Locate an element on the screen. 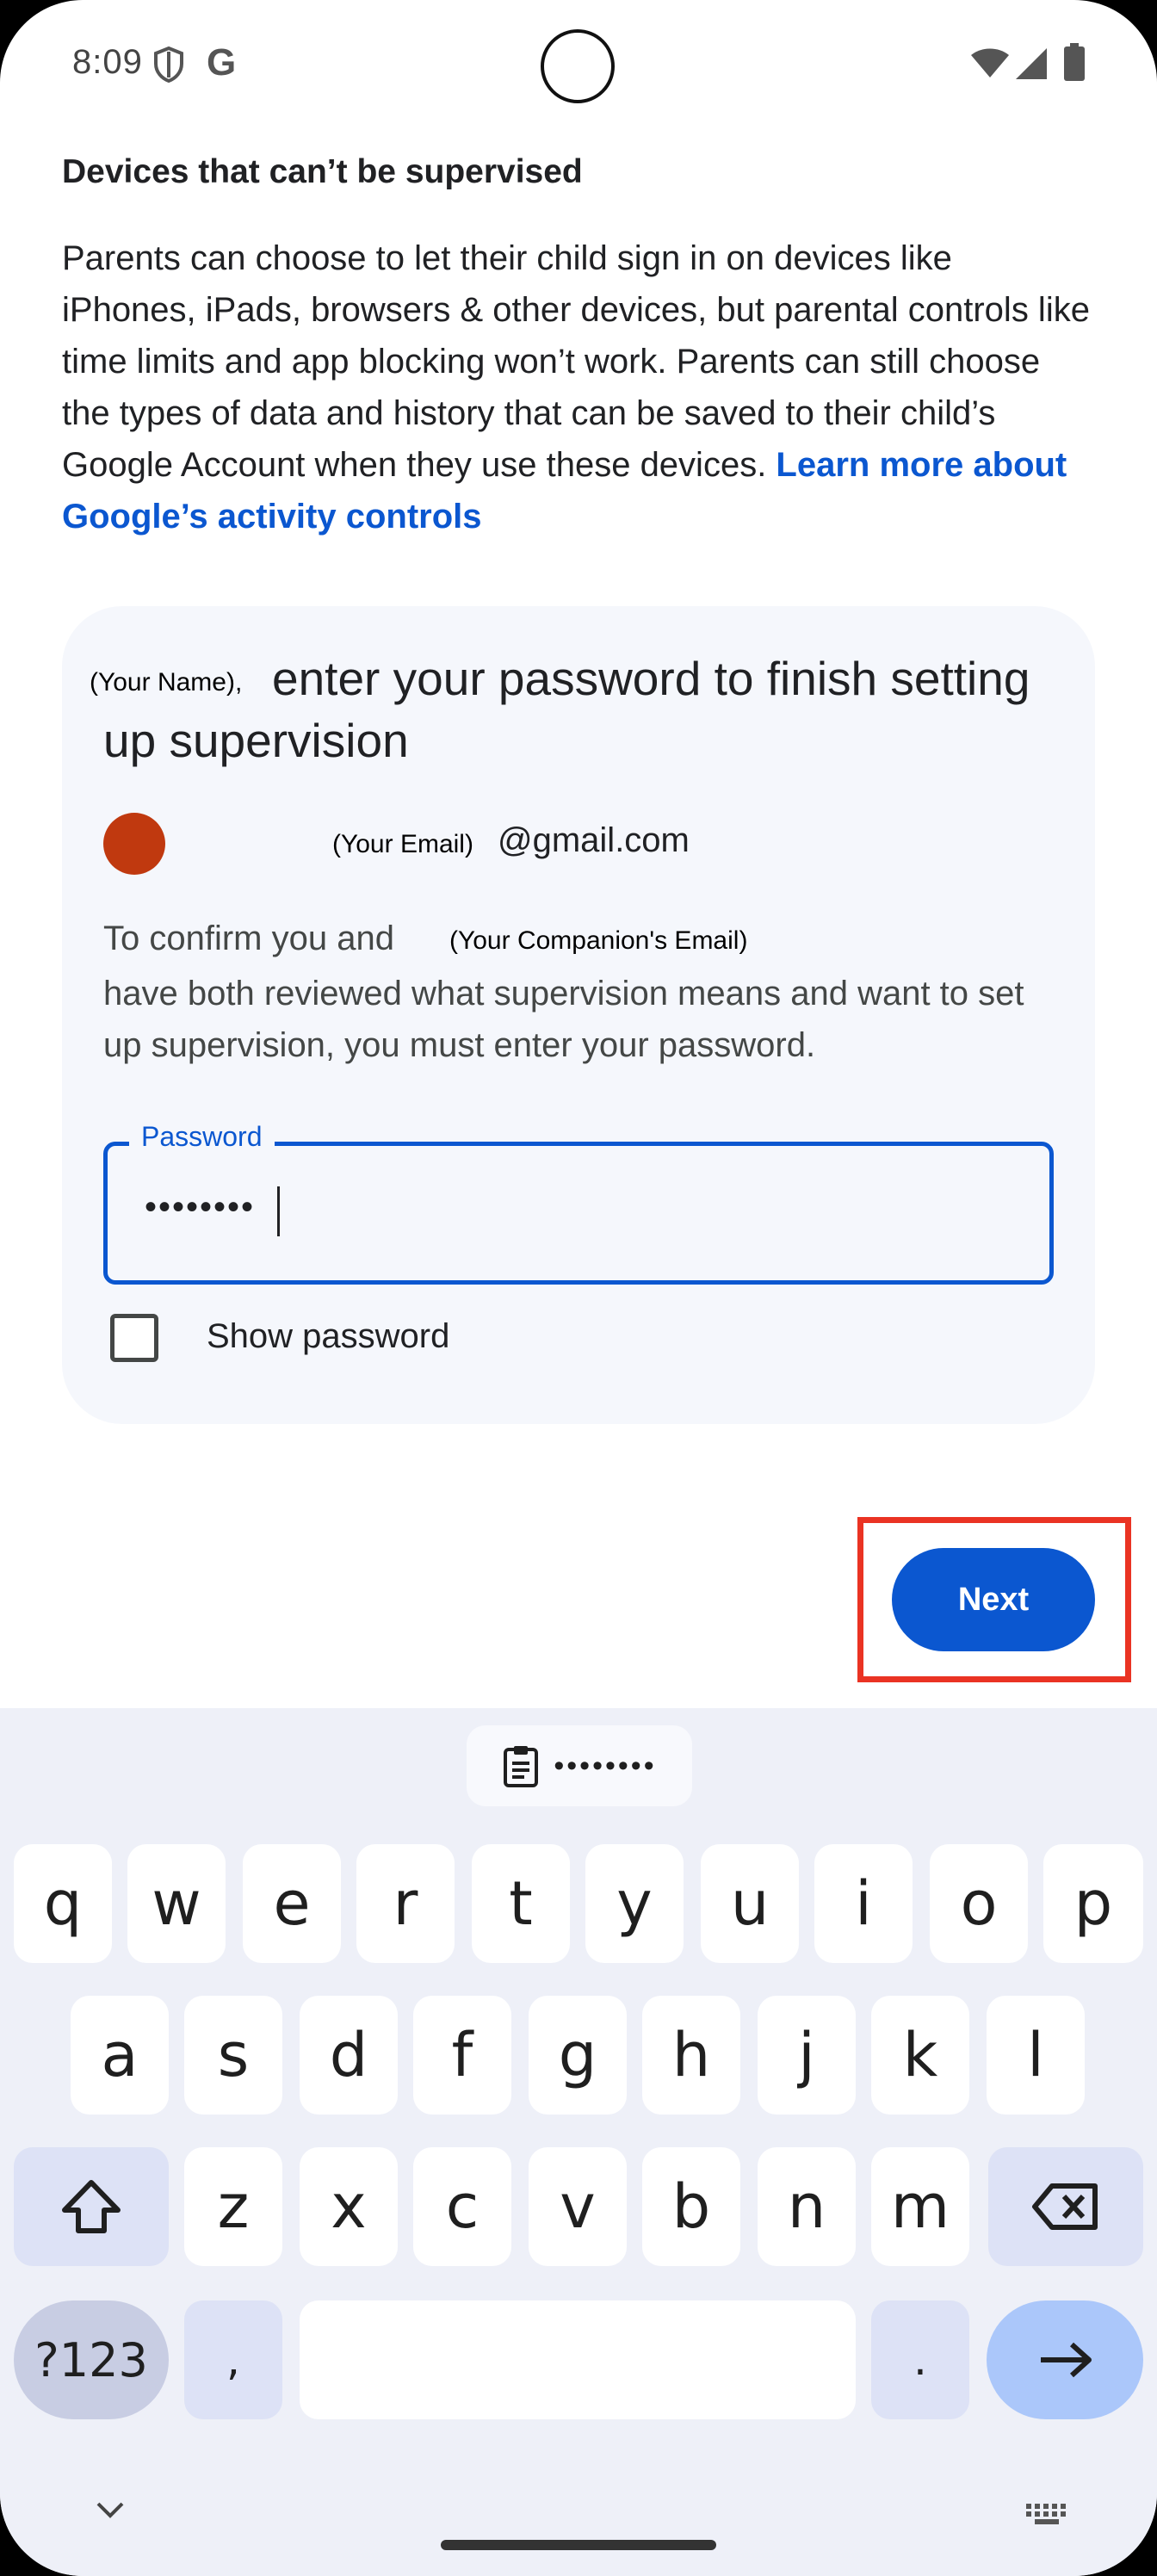 The height and width of the screenshot is (2576, 1157). show-password-checkbox is located at coordinates (134, 1338).